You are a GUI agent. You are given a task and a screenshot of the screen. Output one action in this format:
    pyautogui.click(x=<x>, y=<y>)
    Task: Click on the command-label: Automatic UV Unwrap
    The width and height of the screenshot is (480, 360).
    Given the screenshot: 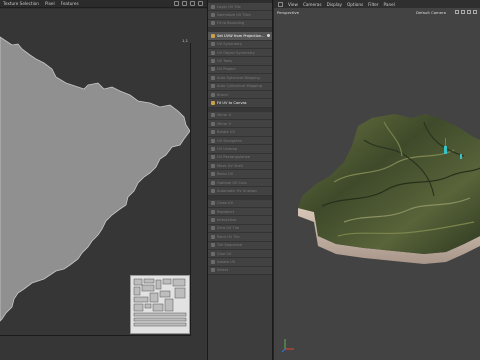 What is the action you would take?
    pyautogui.click(x=237, y=190)
    